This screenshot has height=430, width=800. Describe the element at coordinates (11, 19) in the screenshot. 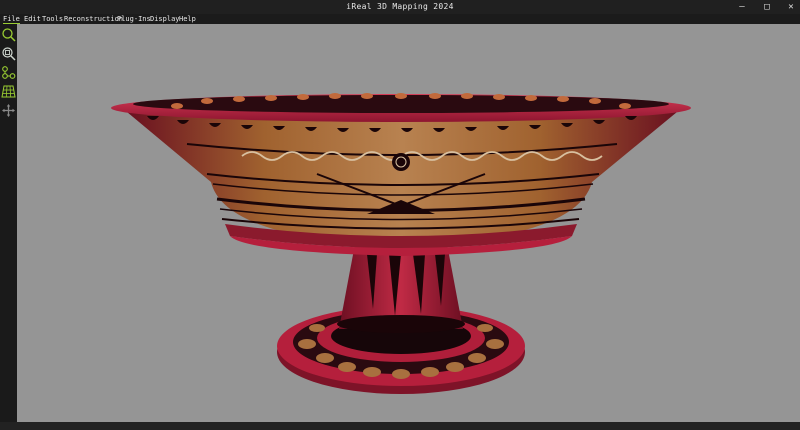

I see `menu-file: File` at that location.